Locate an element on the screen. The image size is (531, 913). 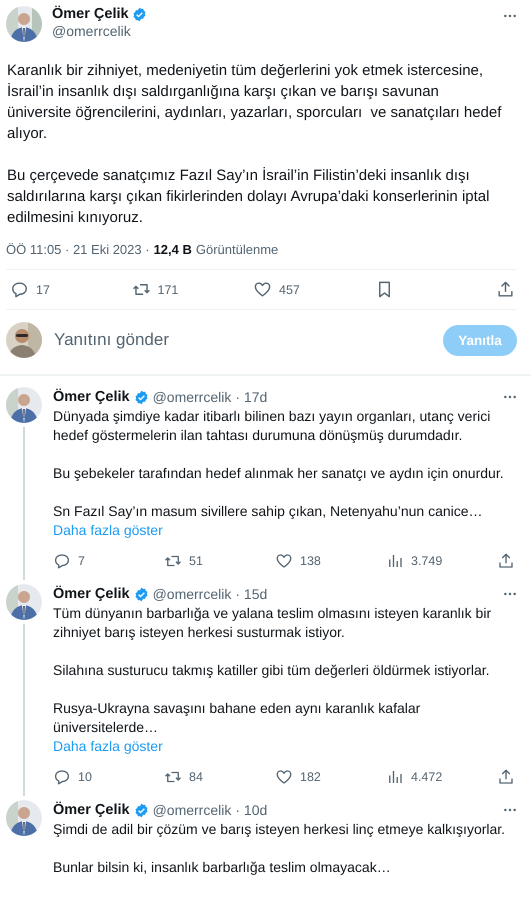
views-label: Görüntülenme is located at coordinates (237, 249).